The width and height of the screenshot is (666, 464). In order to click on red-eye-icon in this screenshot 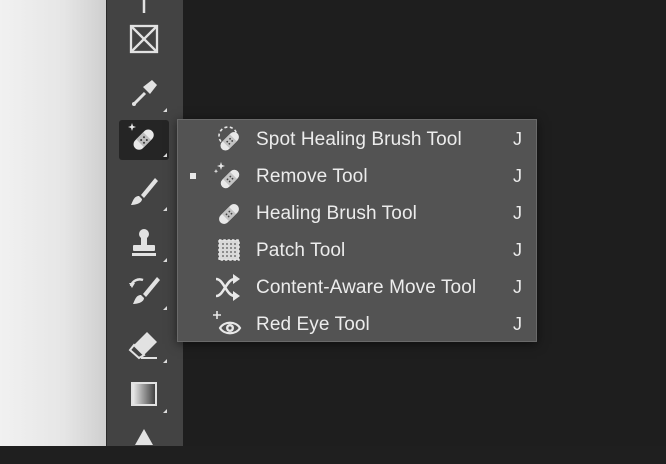, I will do `click(229, 324)`.